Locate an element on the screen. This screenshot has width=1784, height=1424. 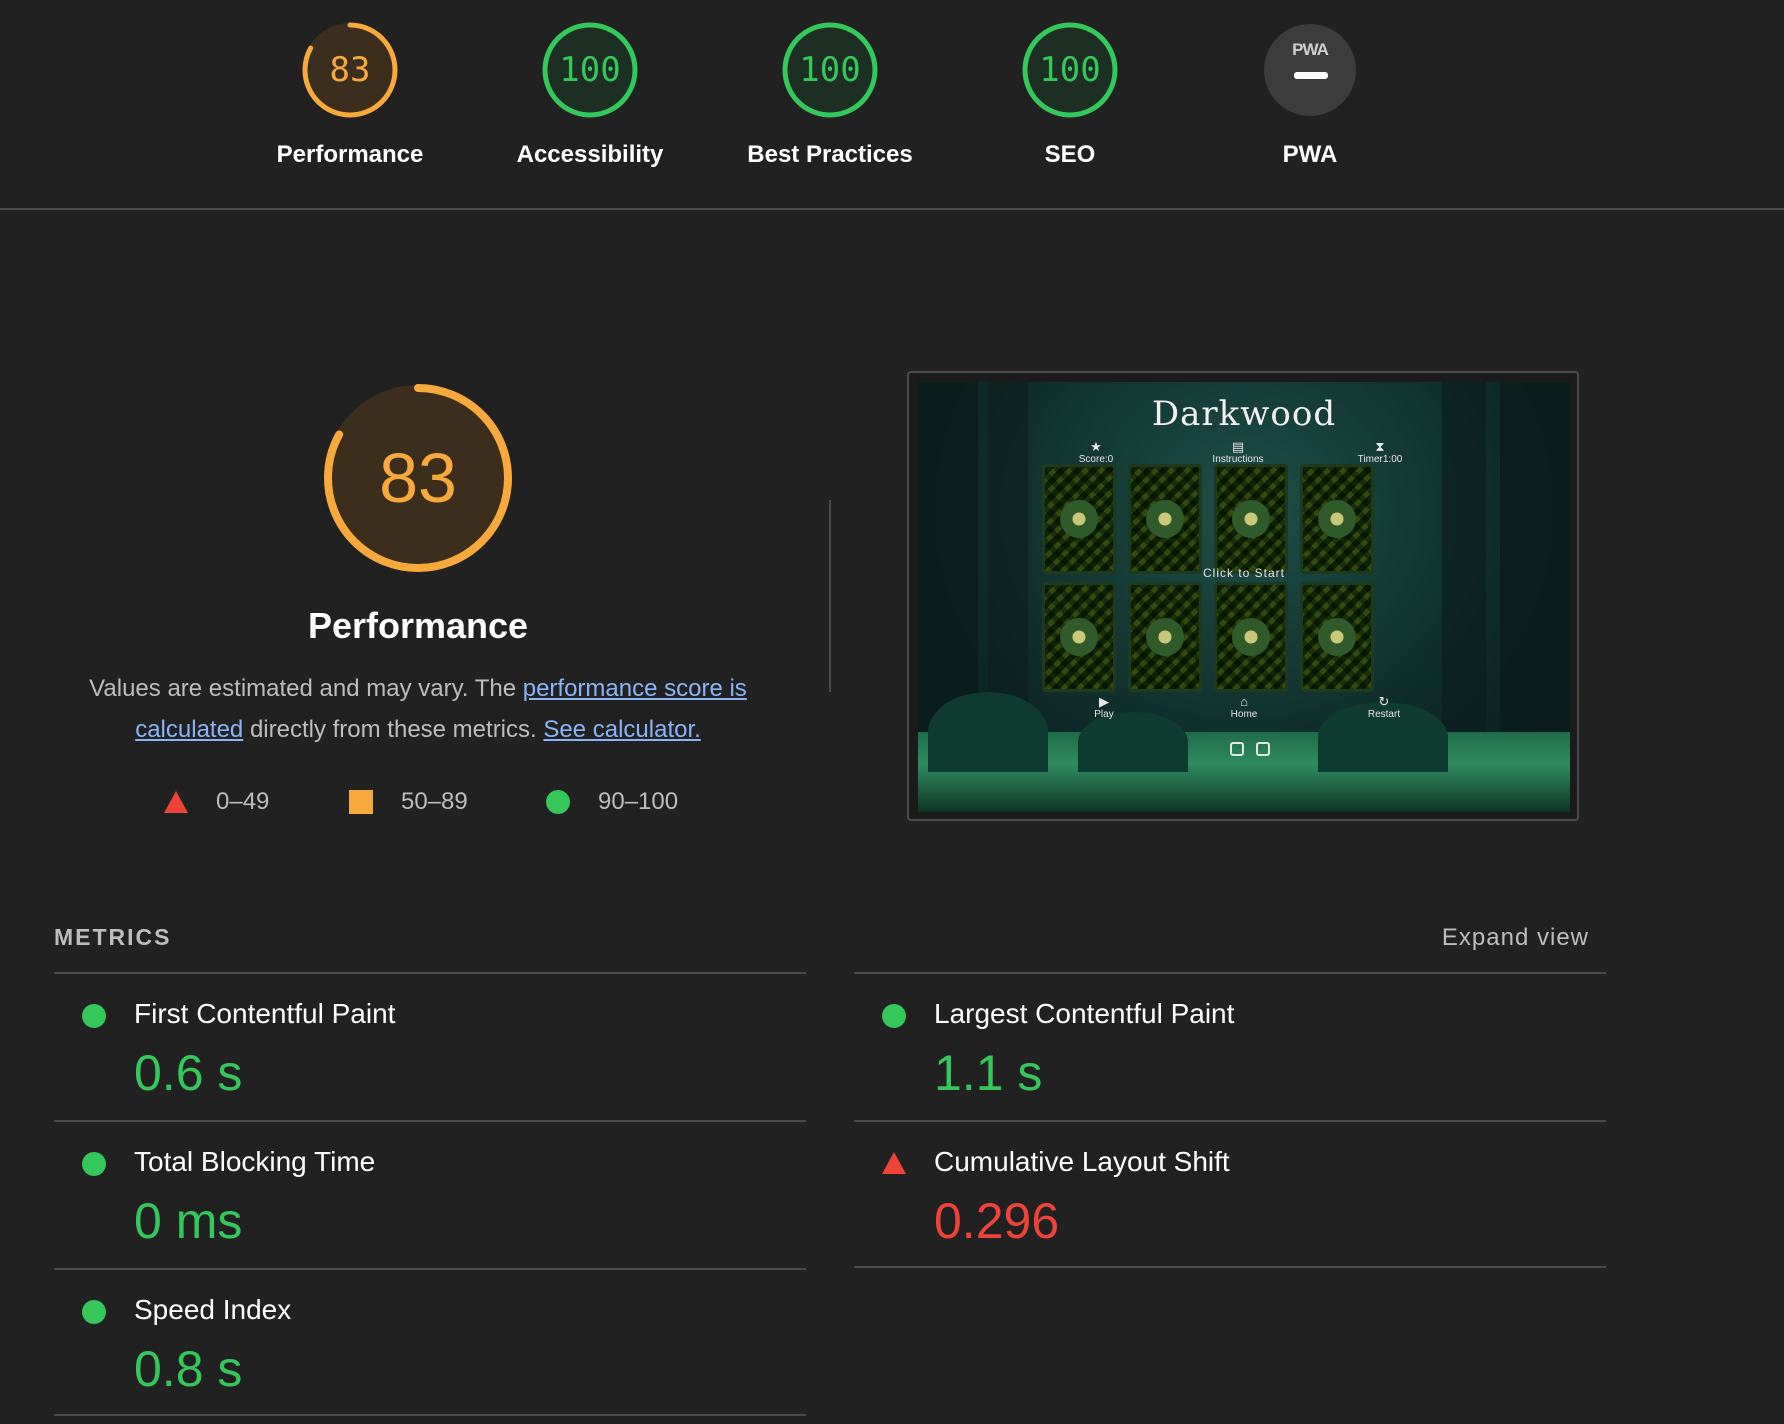
pwa-badge-ring: PWA is located at coordinates (1310, 70).